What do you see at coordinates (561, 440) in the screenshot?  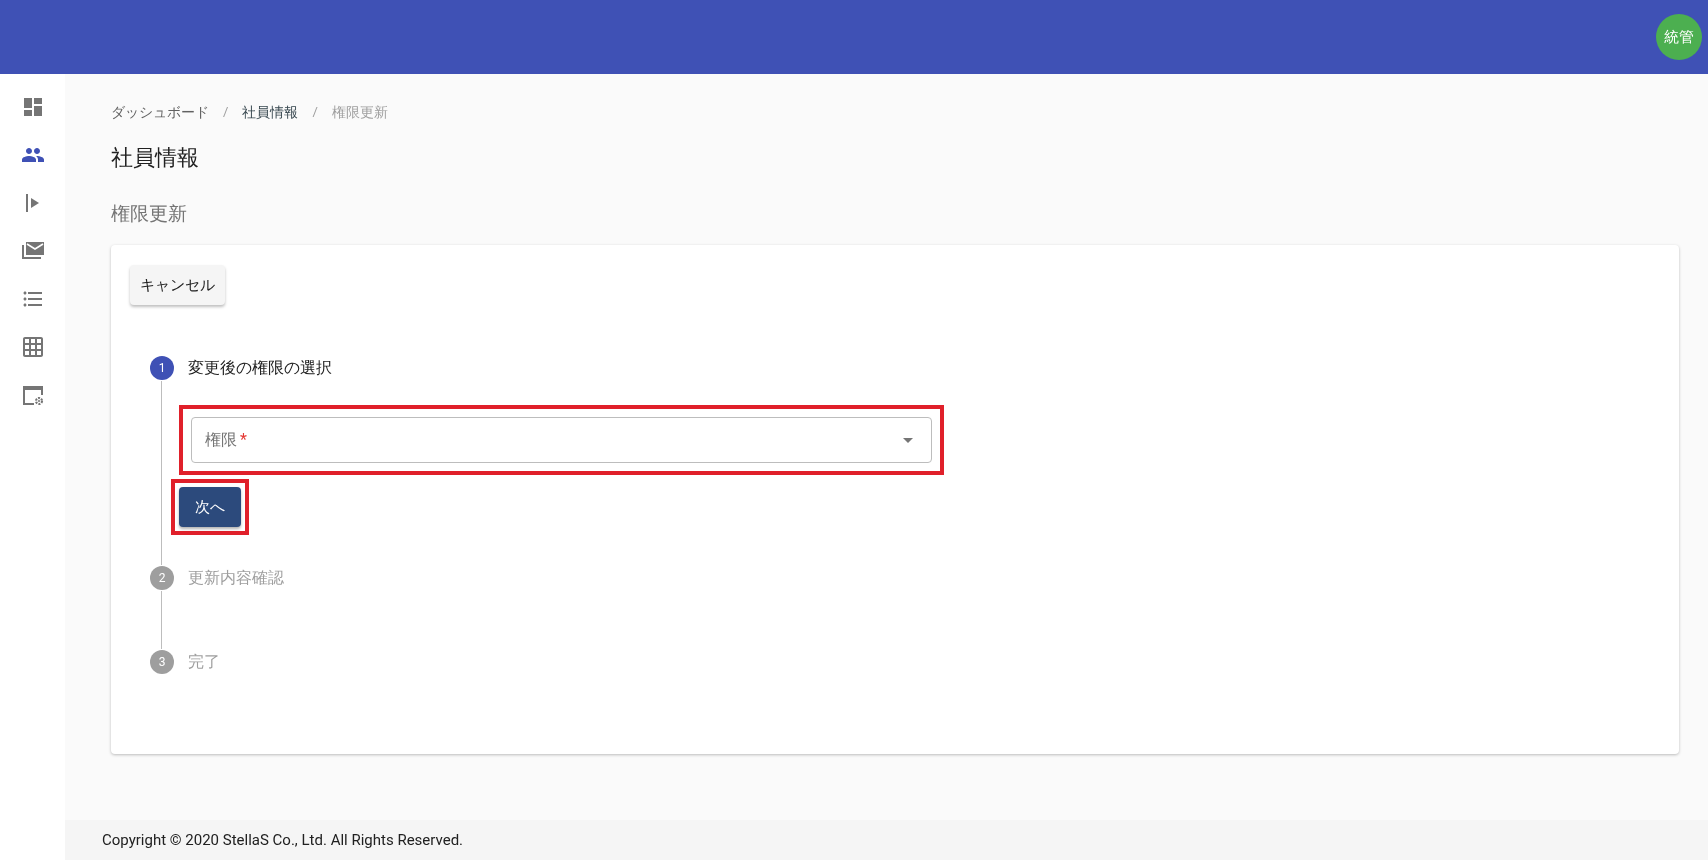 I see `role-select: 権限 *` at bounding box center [561, 440].